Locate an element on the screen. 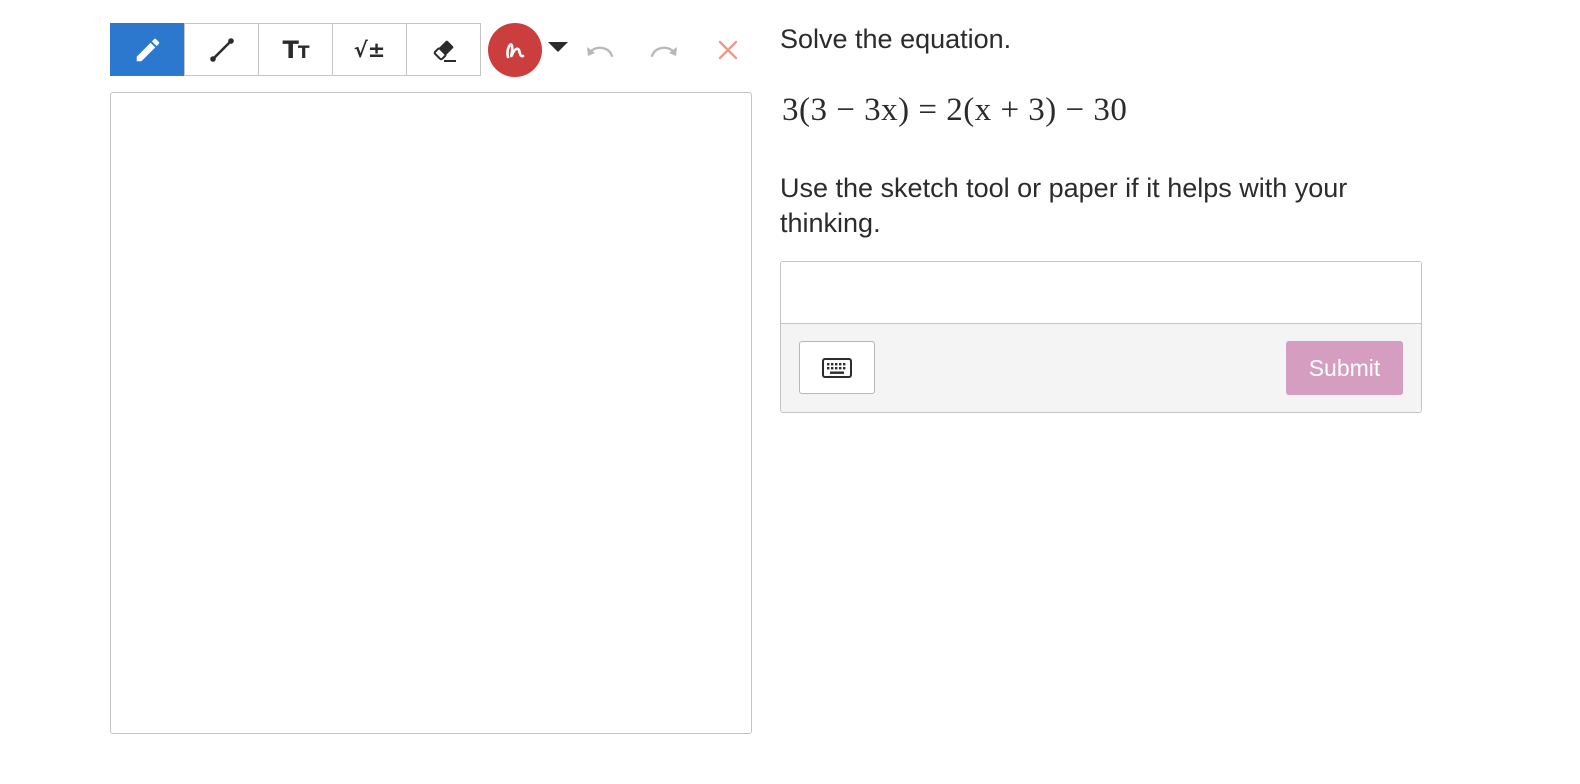 The width and height of the screenshot is (1580, 784). text-size-icon: TT is located at coordinates (296, 49).